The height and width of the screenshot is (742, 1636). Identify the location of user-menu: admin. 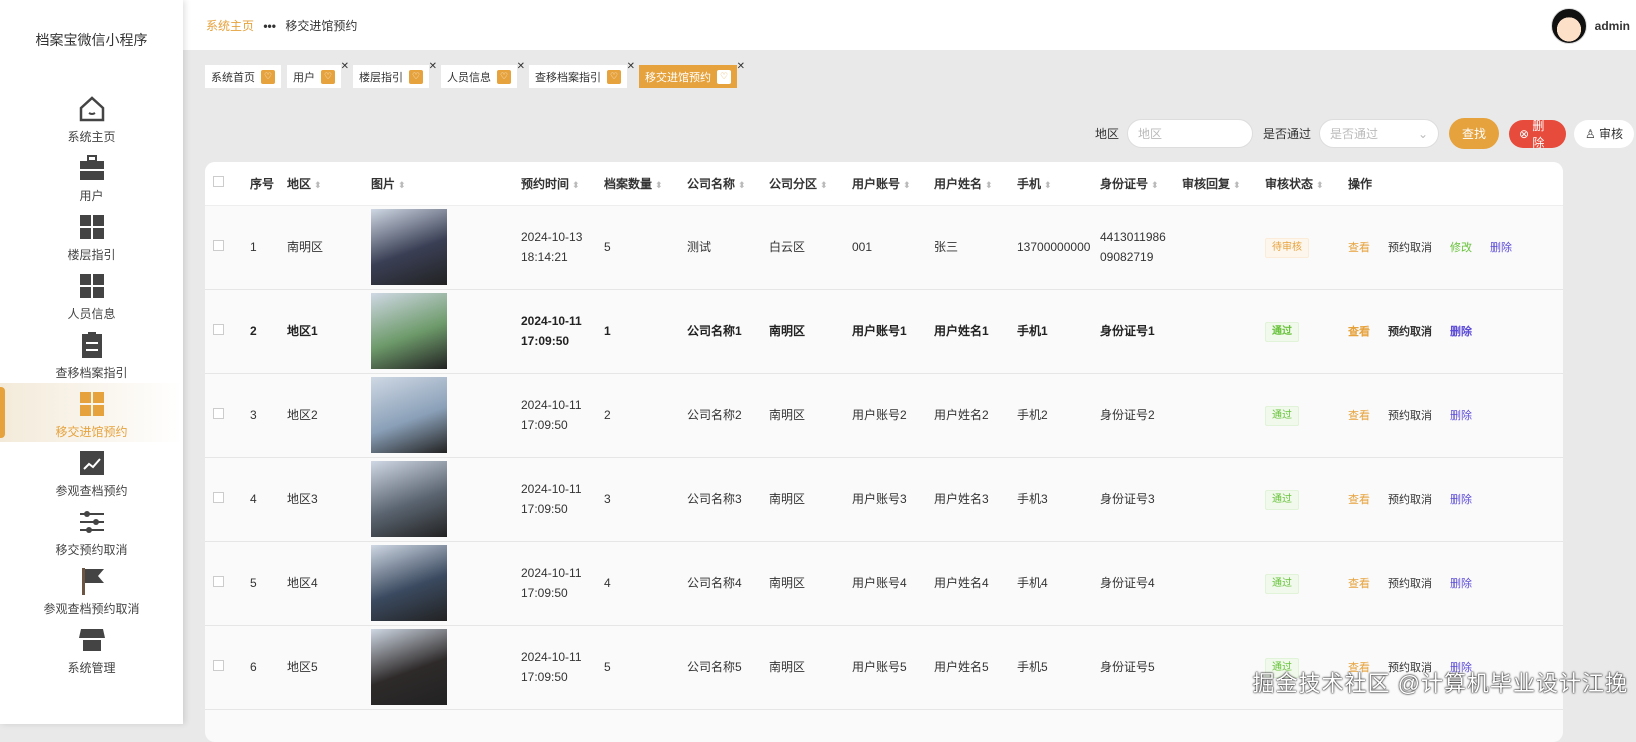
(1590, 26).